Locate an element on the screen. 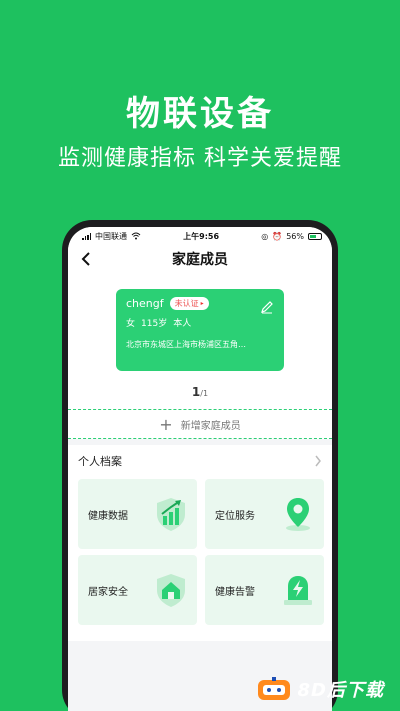 The image size is (400, 711). nav-bar: 家庭成员 is located at coordinates (200, 259).